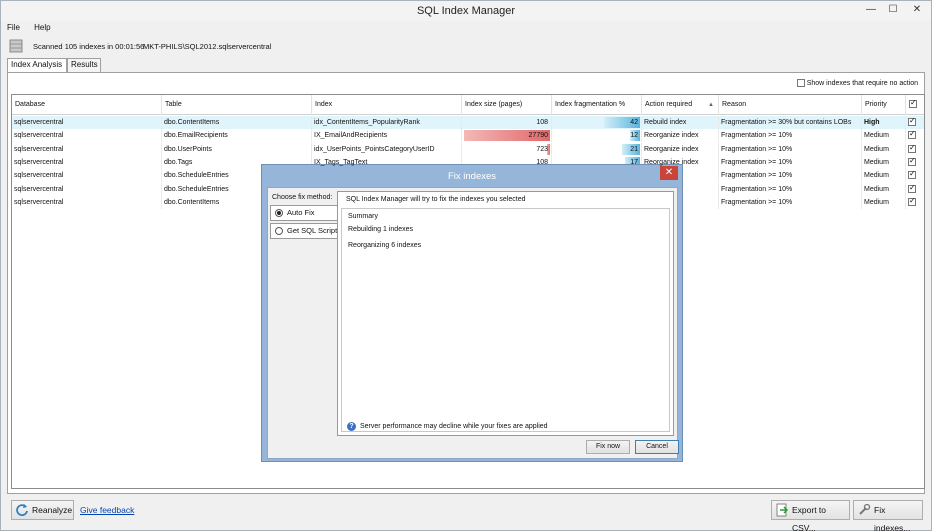 This screenshot has width=932, height=531. I want to click on dialog-footer: Fix now Cancel, so click(473, 448).